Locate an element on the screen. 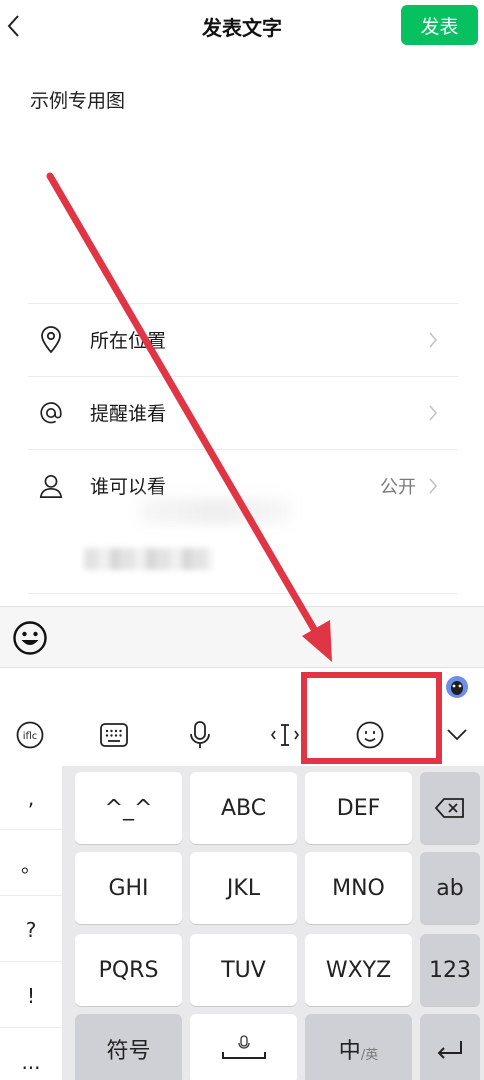 This screenshot has width=484, height=1080. option-location-label: 所在位置 is located at coordinates (128, 341).